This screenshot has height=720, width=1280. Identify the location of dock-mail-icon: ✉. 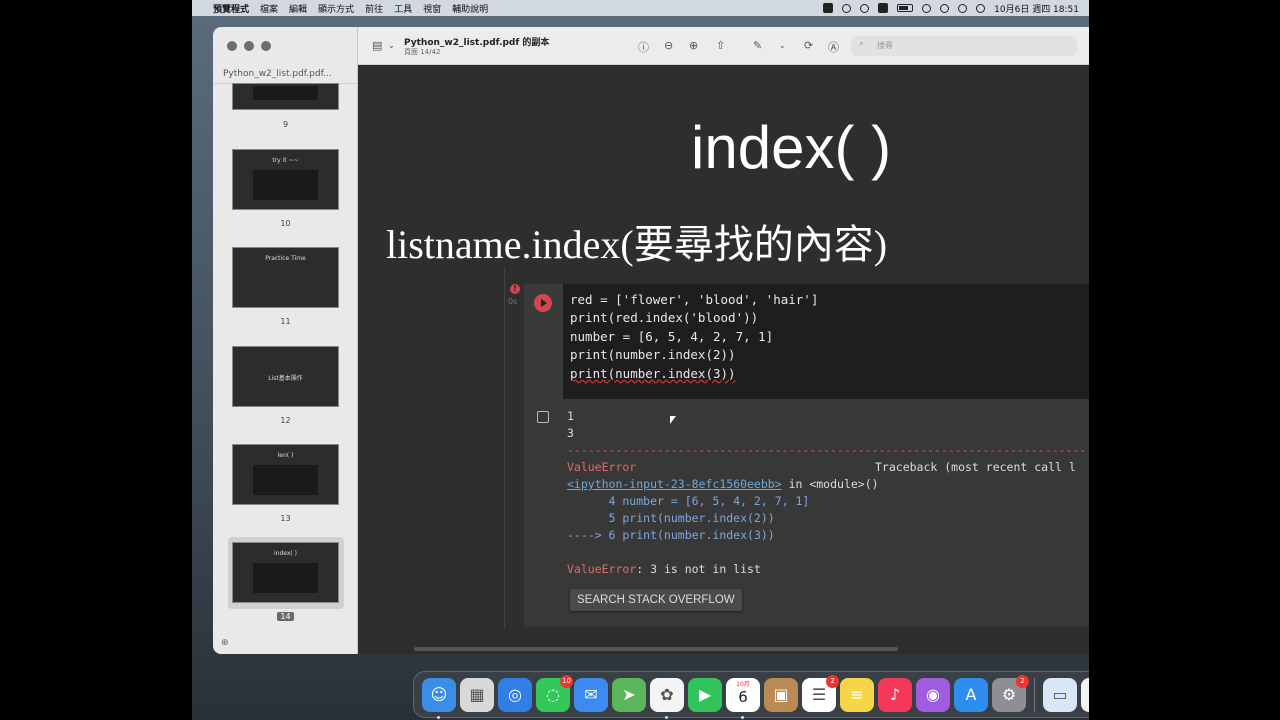
(591, 694).